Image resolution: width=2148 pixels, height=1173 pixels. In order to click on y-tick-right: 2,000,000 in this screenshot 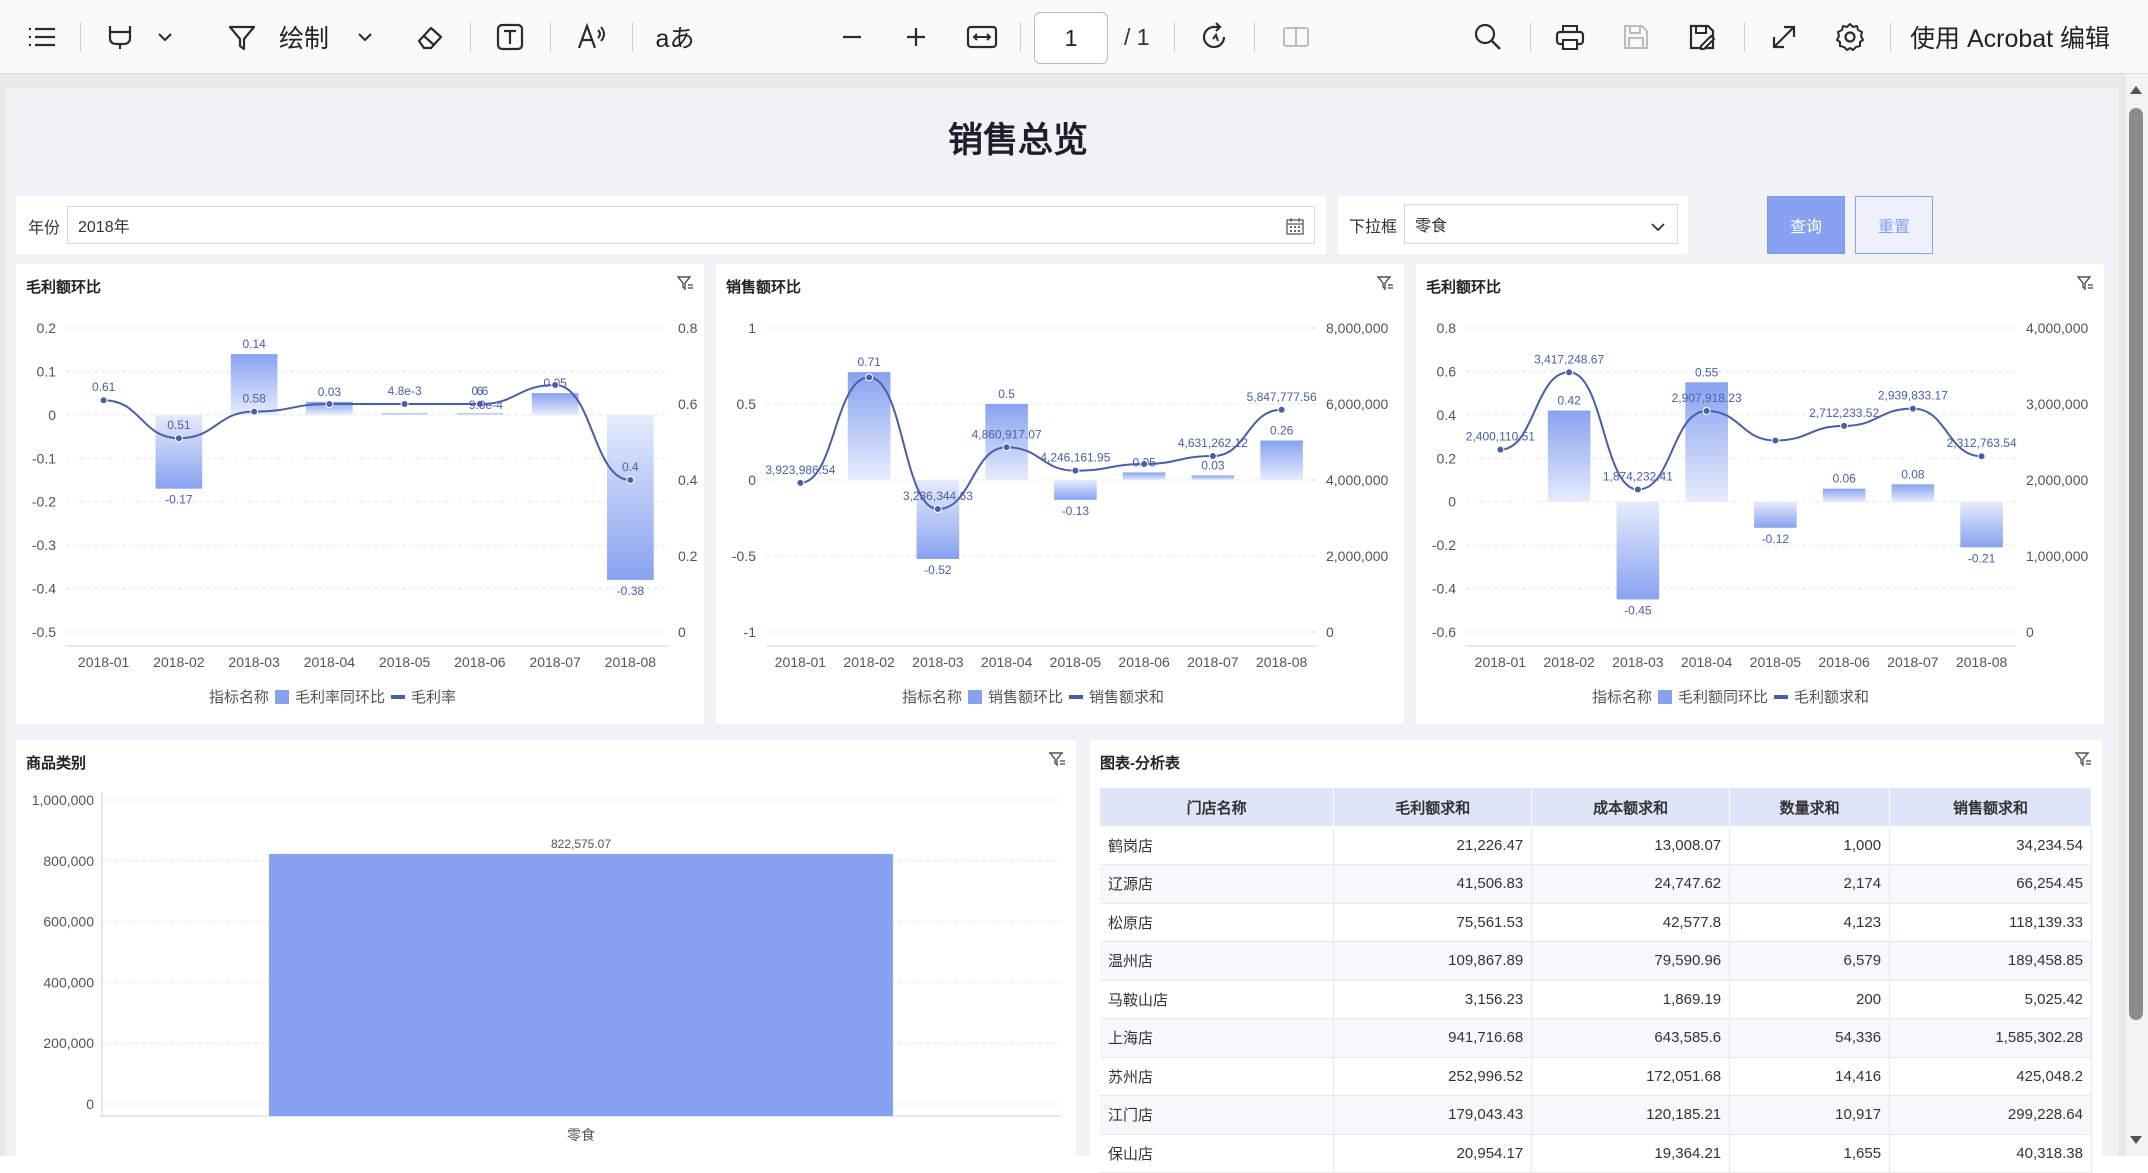, I will do `click(2057, 480)`.